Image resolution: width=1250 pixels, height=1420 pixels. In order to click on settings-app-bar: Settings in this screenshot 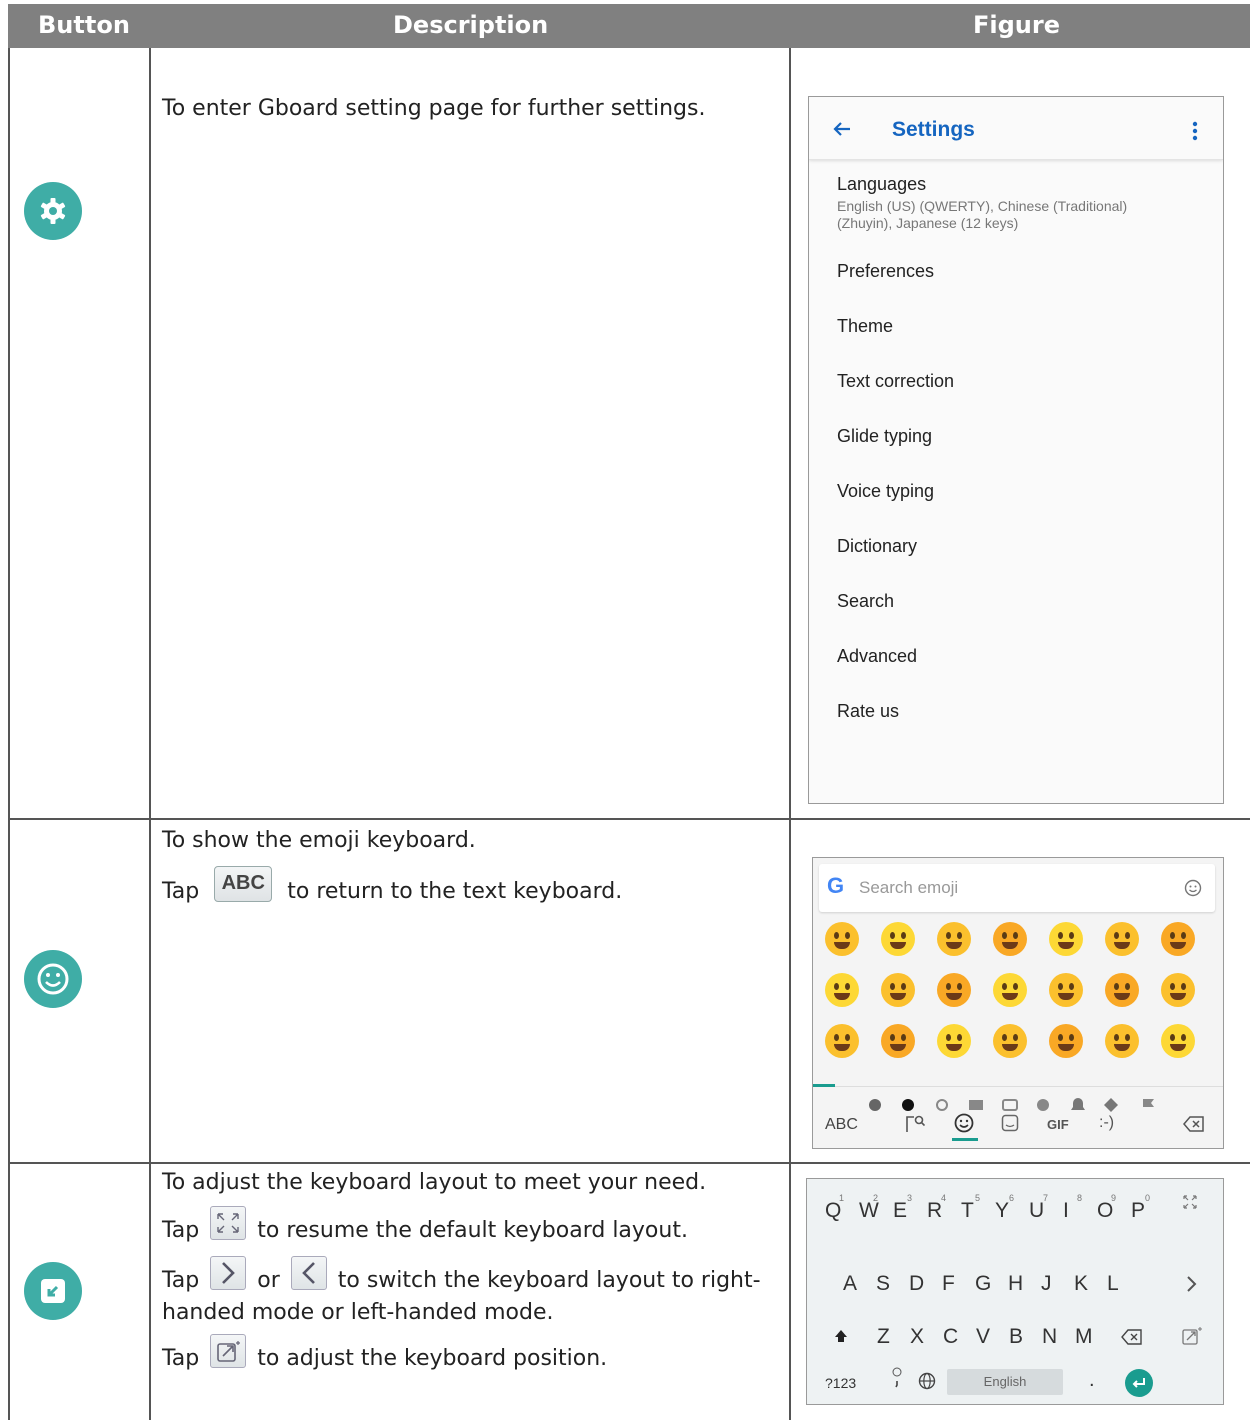, I will do `click(1016, 128)`.